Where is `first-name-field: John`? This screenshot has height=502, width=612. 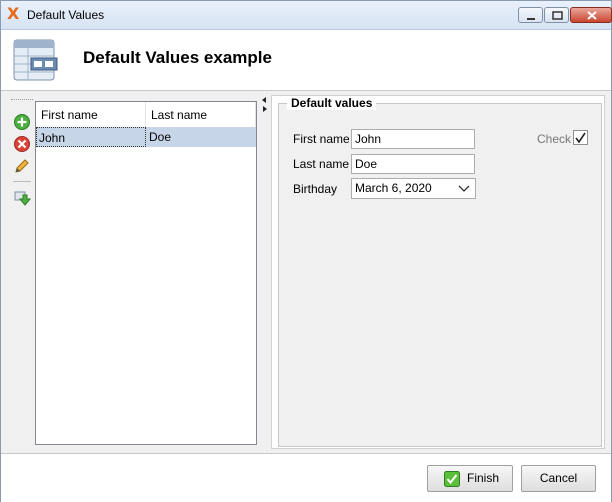 first-name-field: John is located at coordinates (413, 139).